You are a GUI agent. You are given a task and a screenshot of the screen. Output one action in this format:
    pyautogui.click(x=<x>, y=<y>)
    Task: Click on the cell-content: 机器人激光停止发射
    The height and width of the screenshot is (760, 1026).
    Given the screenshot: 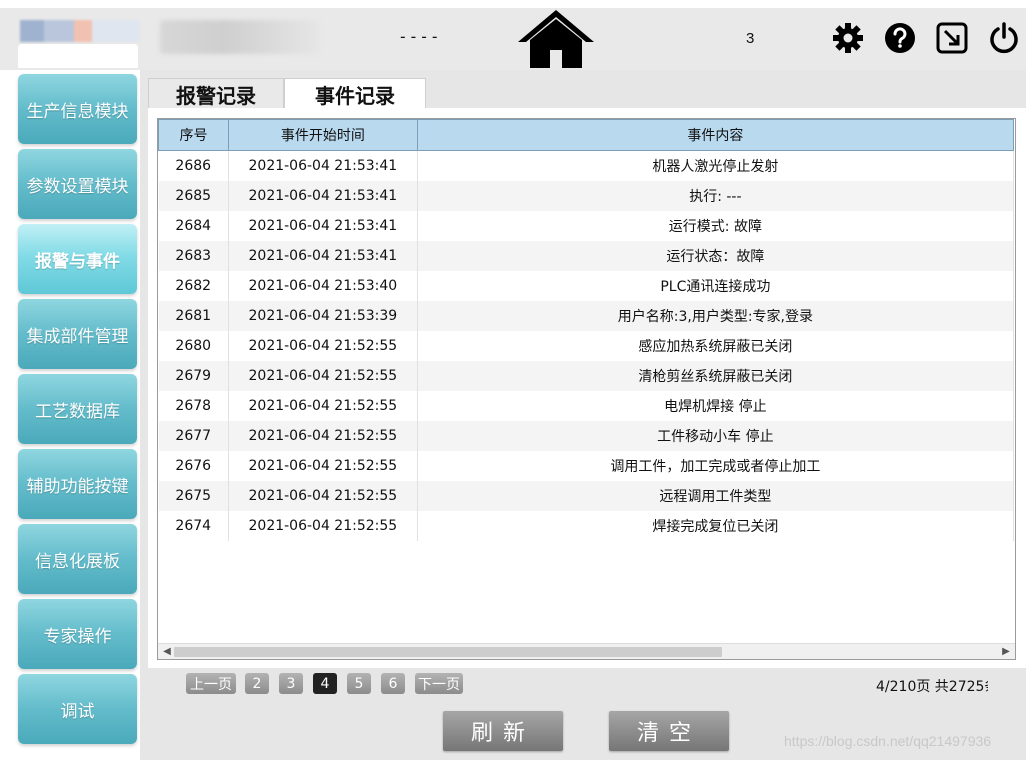 What is the action you would take?
    pyautogui.click(x=716, y=165)
    